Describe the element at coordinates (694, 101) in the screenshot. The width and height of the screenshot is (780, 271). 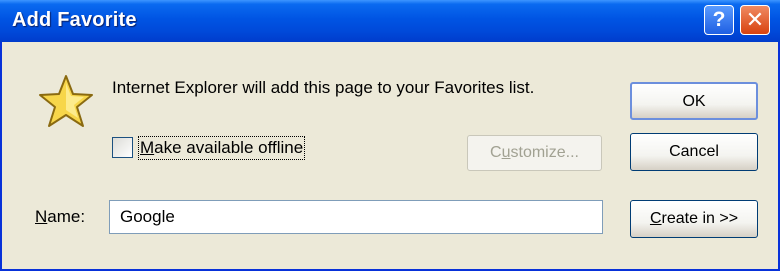
I see `ok-button: OK` at that location.